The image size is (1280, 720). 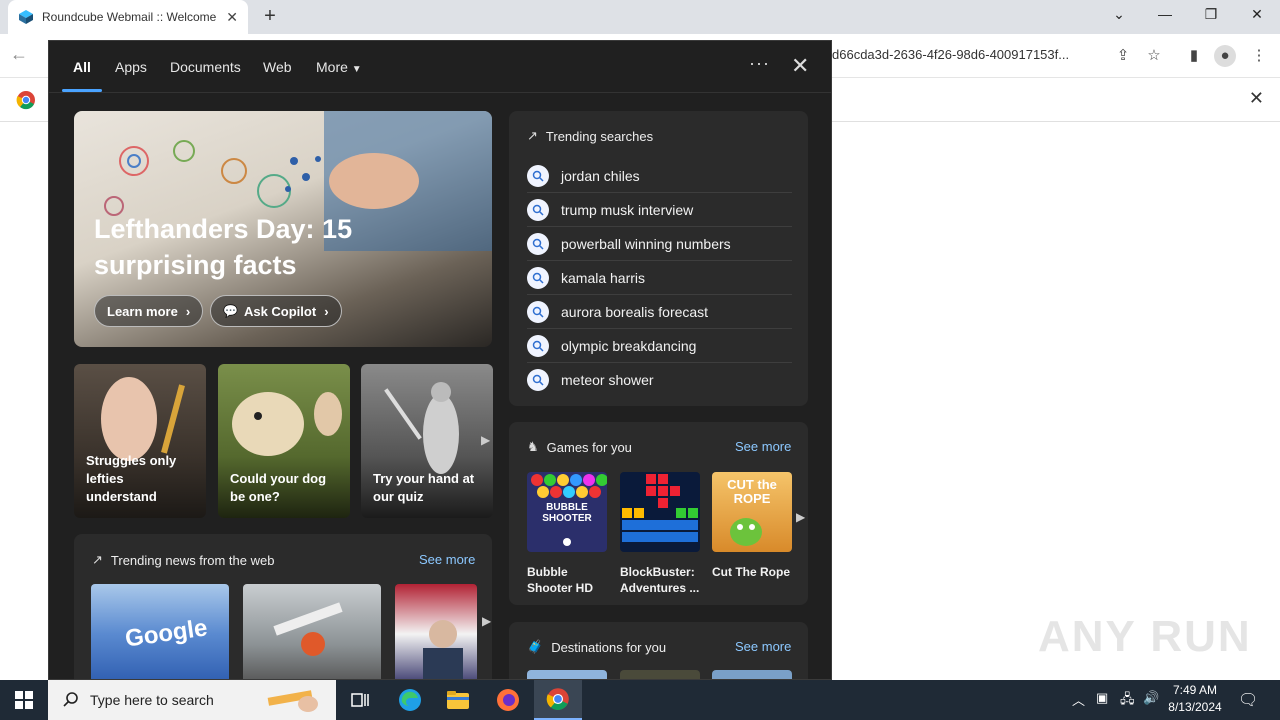 What do you see at coordinates (1078, 699) in the screenshot?
I see `show-hidden-icons-icon: ︿` at bounding box center [1078, 699].